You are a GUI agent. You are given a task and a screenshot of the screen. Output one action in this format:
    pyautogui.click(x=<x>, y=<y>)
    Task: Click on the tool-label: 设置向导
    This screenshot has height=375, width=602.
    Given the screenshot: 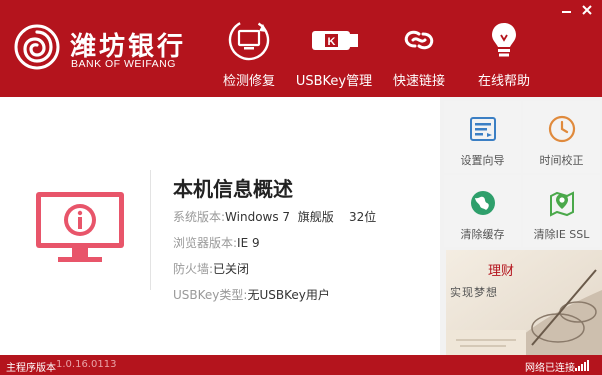 What is the action you would take?
    pyautogui.click(x=482, y=160)
    